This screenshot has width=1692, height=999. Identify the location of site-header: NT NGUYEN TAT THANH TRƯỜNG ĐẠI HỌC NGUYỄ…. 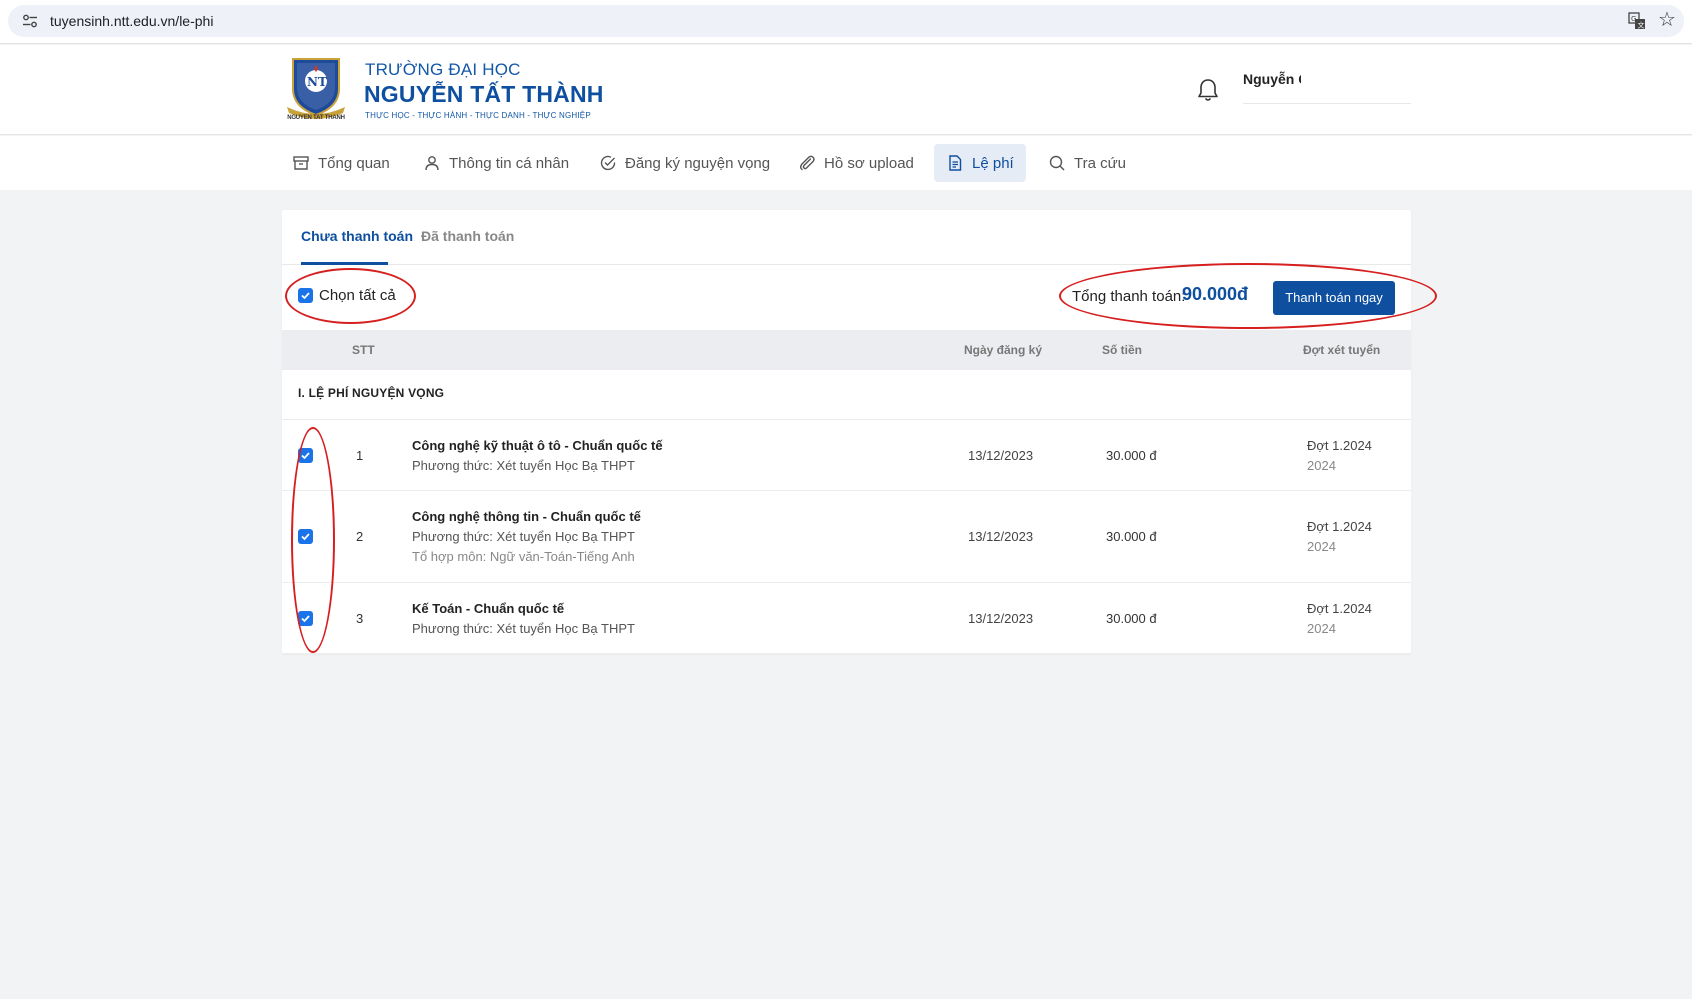
(846, 90).